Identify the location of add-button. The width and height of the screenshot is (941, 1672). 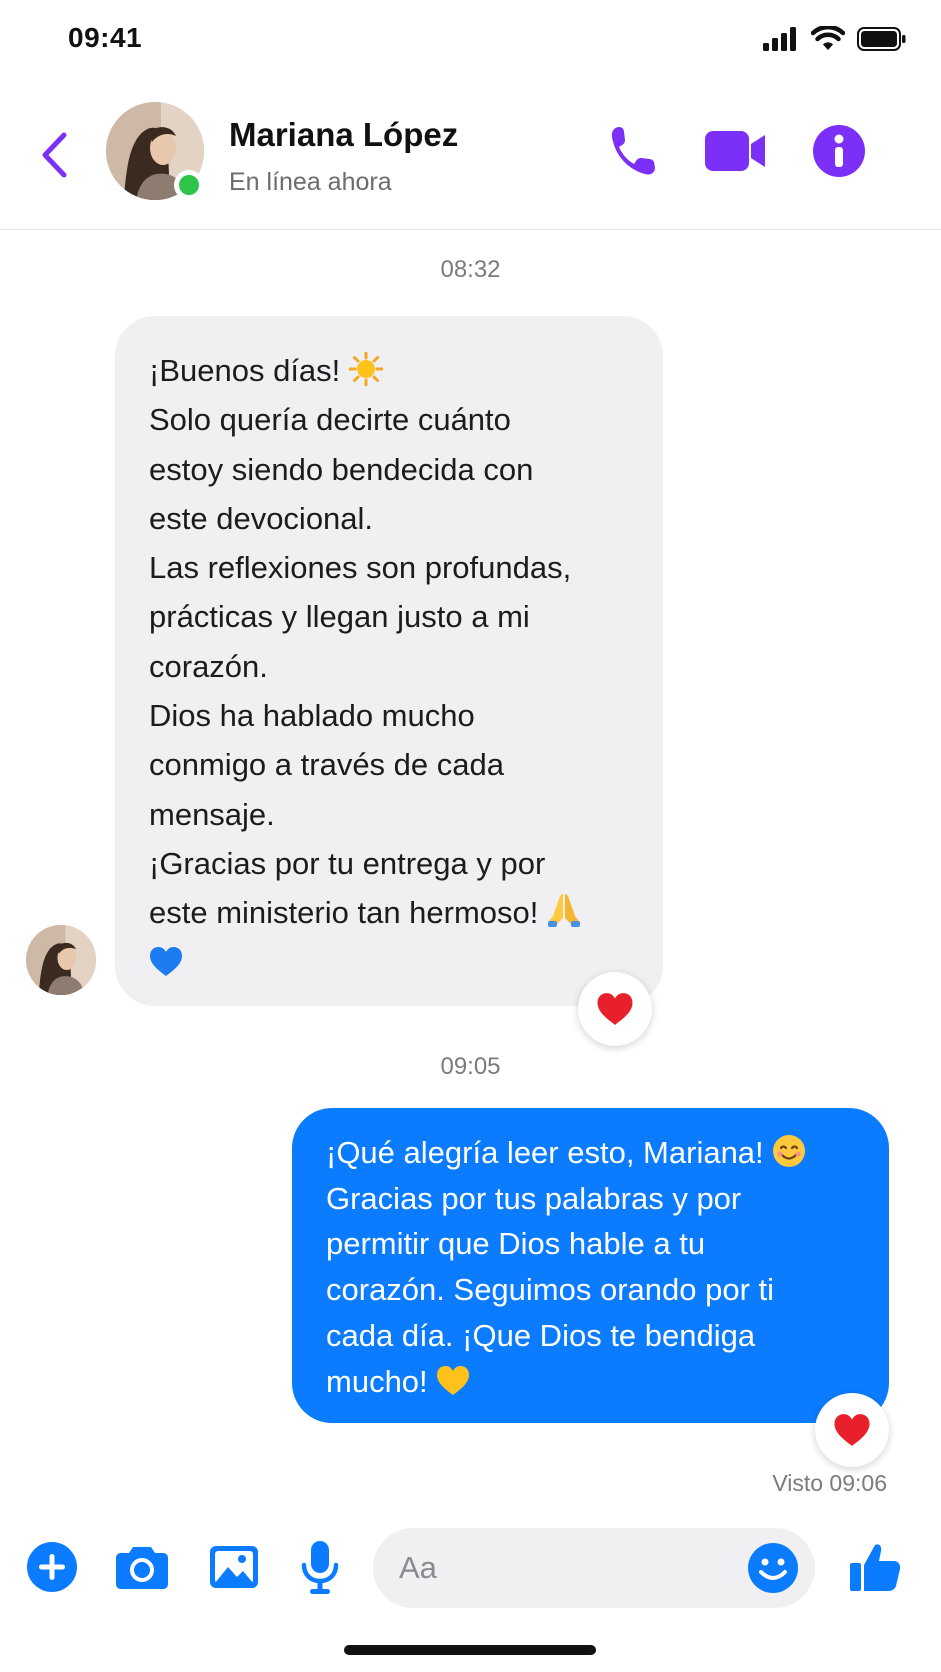
(52, 1567).